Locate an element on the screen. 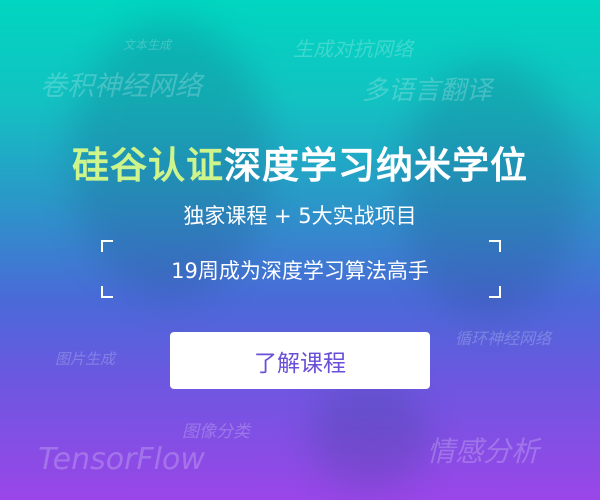 This screenshot has height=500, width=600. keyword-rnn: 循环神经网络 is located at coordinates (503, 338).